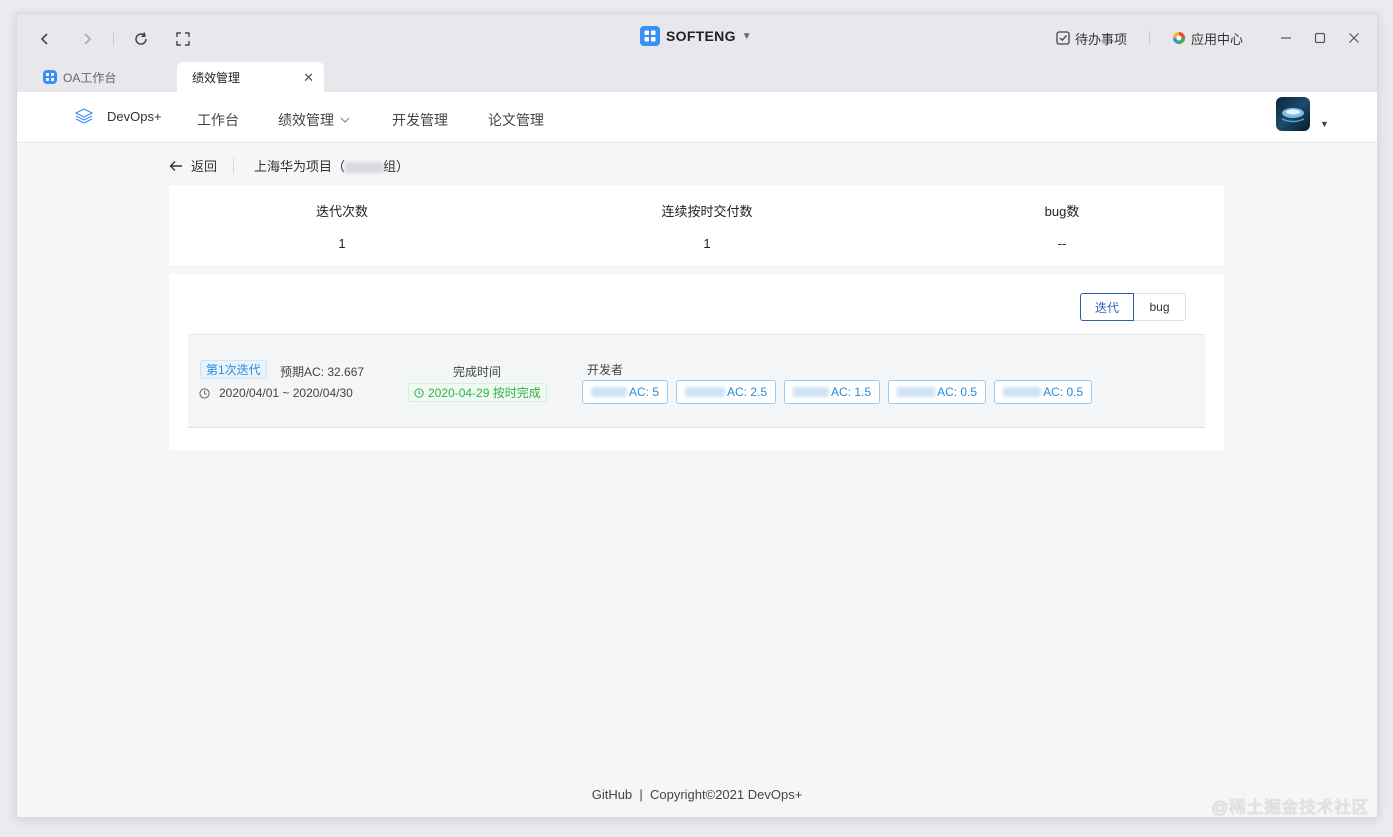 The image size is (1393, 837). Describe the element at coordinates (250, 77) in the screenshot. I see `tab-performance-management: 绩效管理 ✕` at that location.